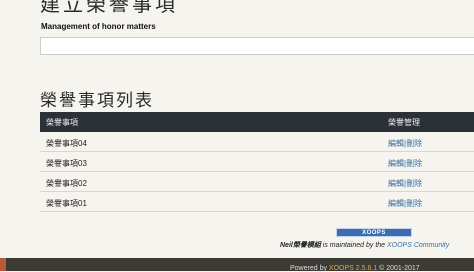 This screenshot has width=474, height=272. I want to click on row-name: 榮譽事項02, so click(66, 183).